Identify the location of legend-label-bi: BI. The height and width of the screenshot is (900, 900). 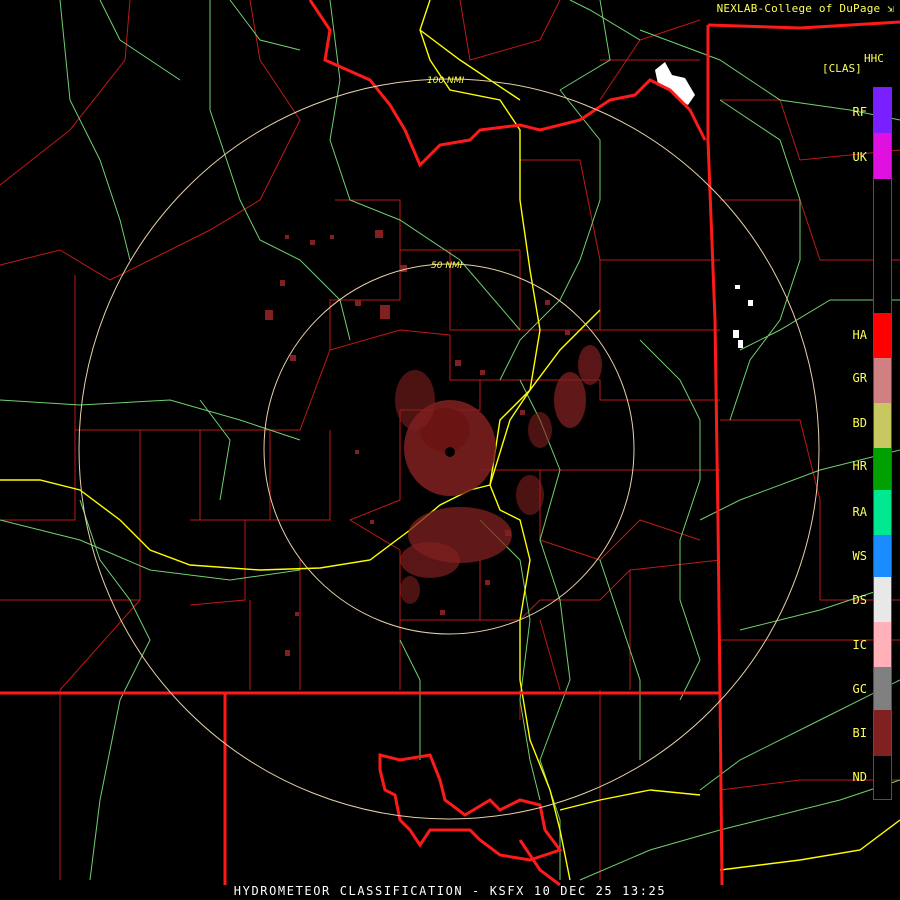
(859, 733).